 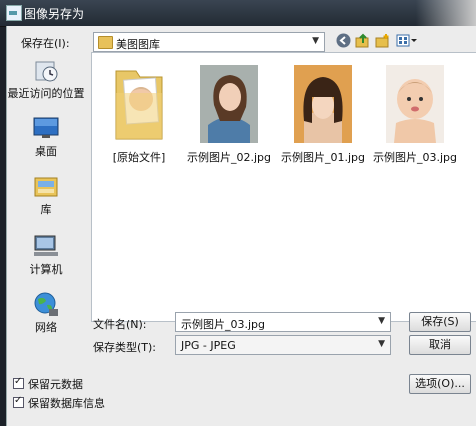 I want to click on file-item-image-01: 示例图片_01.jpg, so click(x=323, y=115).